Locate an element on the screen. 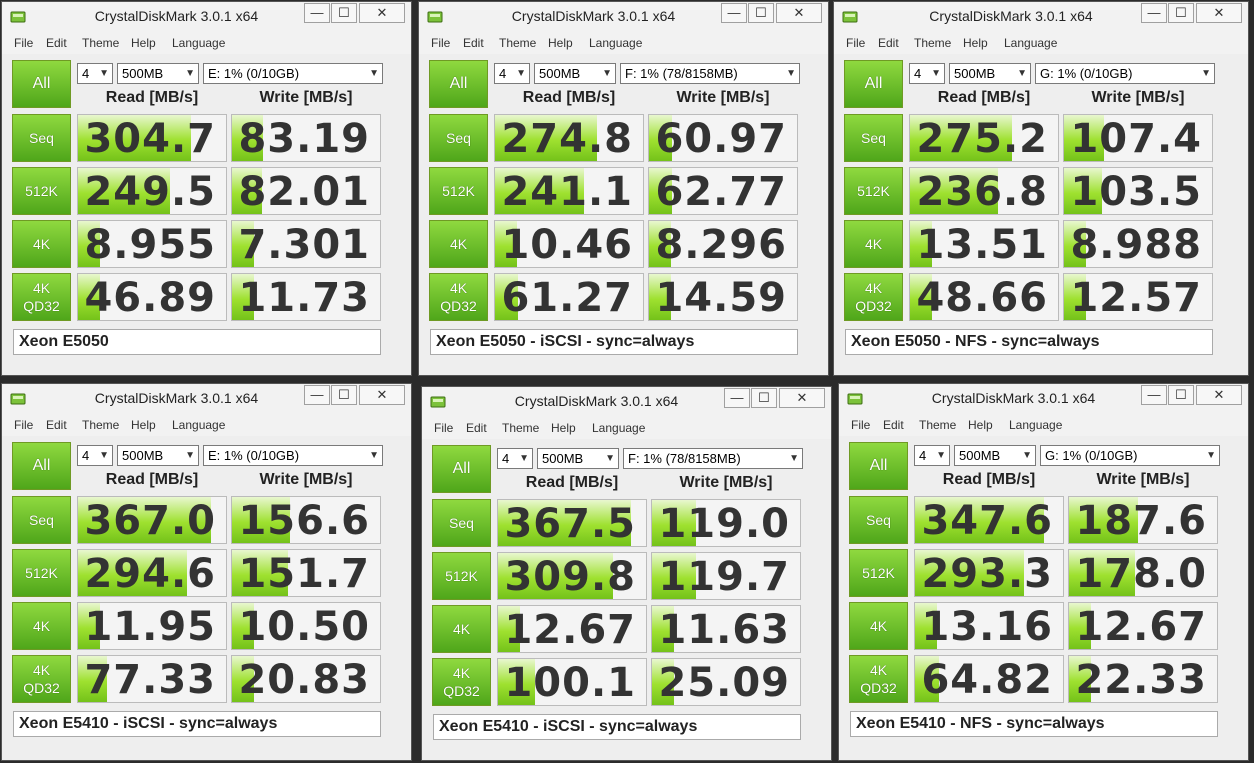 The width and height of the screenshot is (1254, 763). comment-field: Xeon E5050 - NFS - sync=always is located at coordinates (1029, 342).